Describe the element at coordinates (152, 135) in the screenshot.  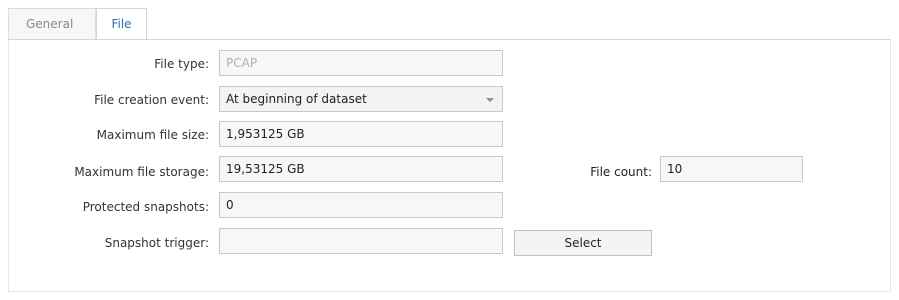
I see `max-file-size-label: Maximum file size:` at that location.